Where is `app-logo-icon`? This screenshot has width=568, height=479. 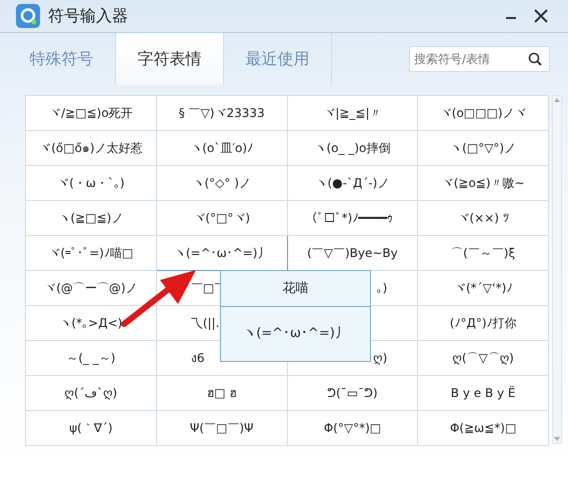
app-logo-icon is located at coordinates (28, 16).